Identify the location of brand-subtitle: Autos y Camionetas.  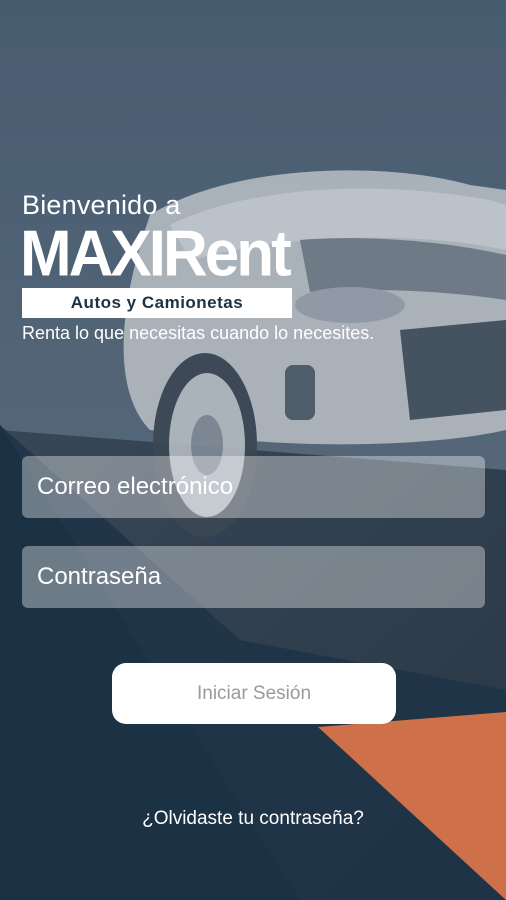
(157, 303).